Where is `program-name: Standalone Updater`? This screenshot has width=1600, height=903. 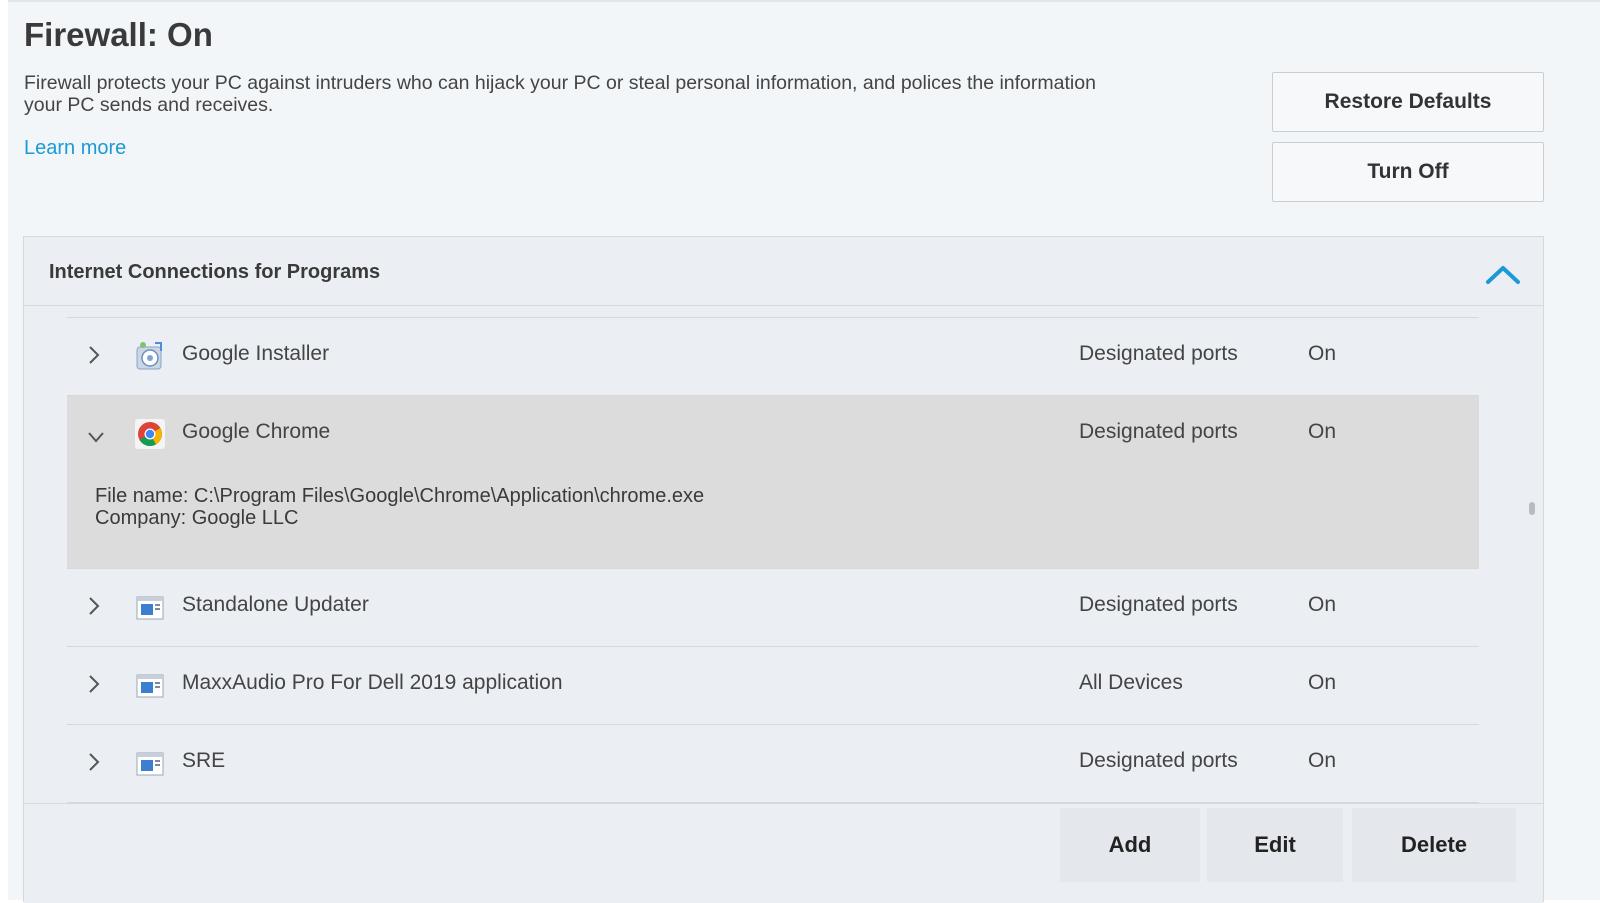
program-name: Standalone Updater is located at coordinates (275, 604).